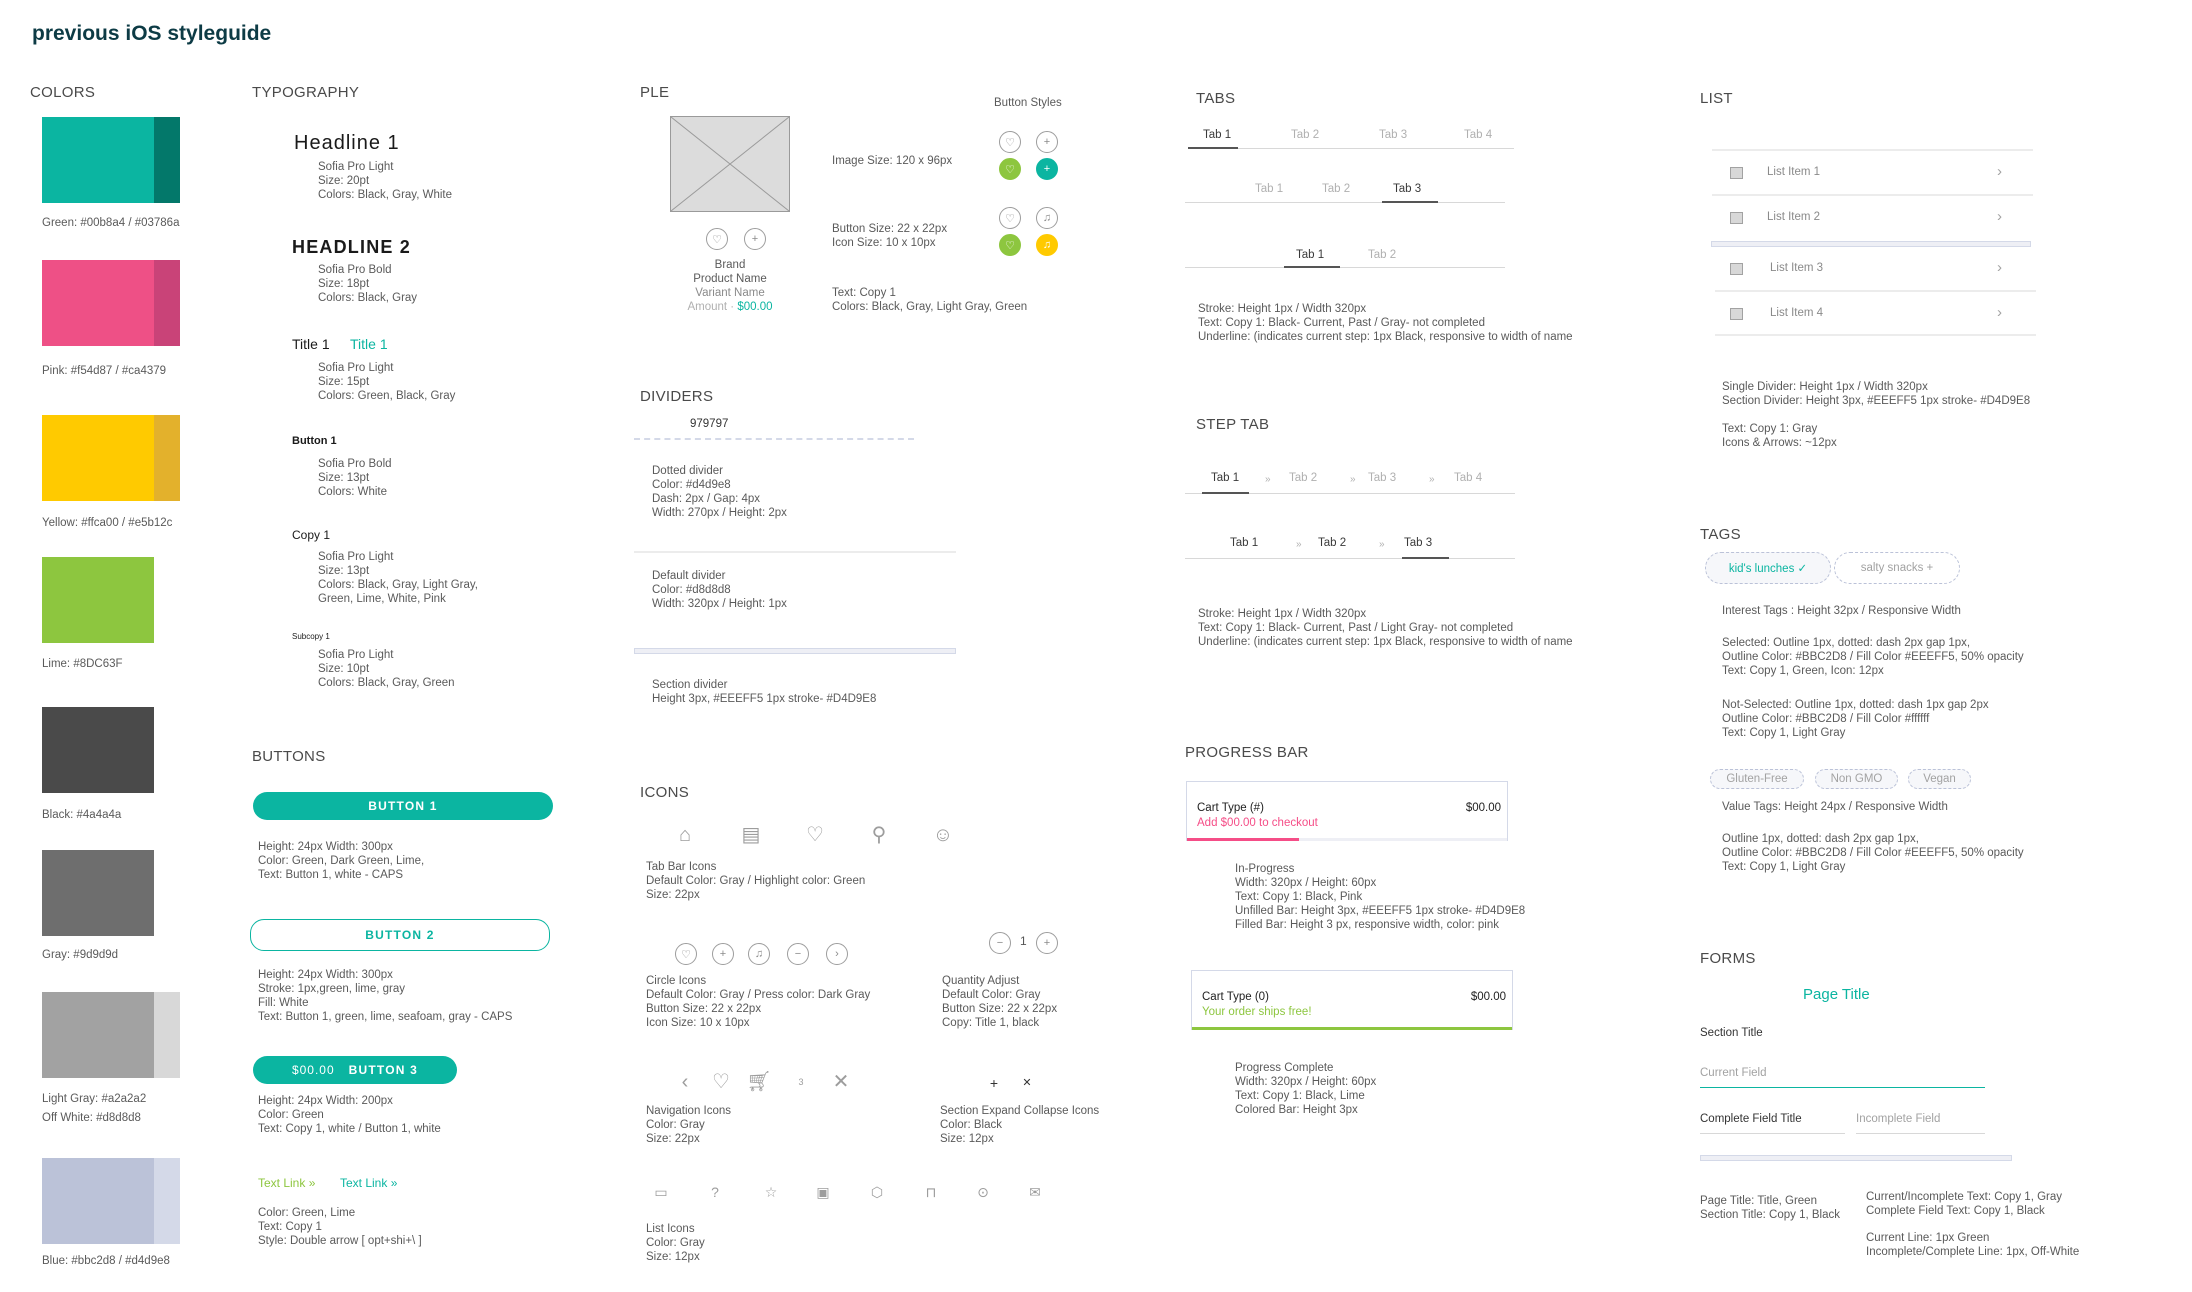  What do you see at coordinates (994, 1083) in the screenshot?
I see `expand-plus-icon: +` at bounding box center [994, 1083].